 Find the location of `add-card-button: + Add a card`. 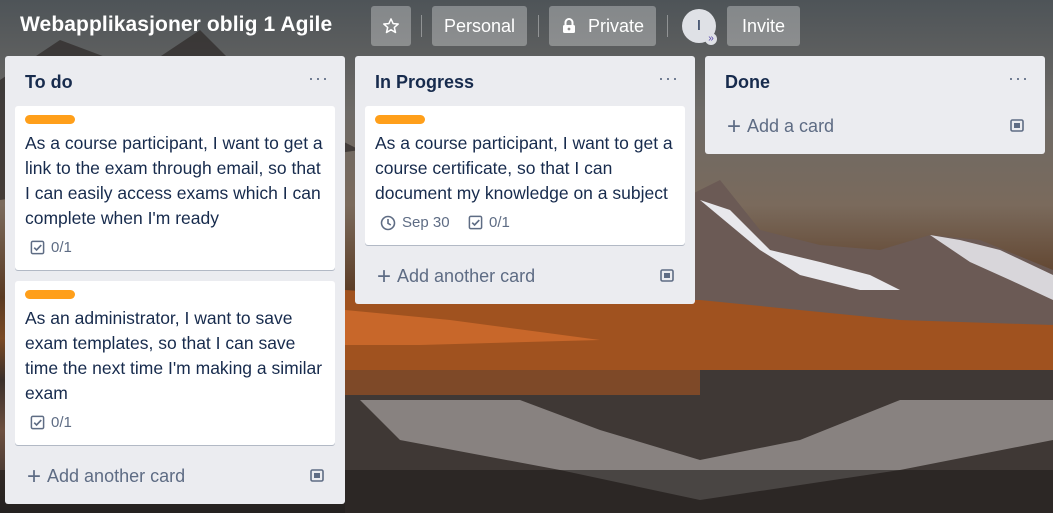

add-card-button: + Add a card is located at coordinates (781, 126).